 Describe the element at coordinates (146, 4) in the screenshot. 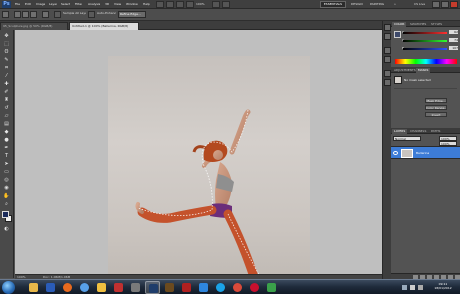

I see `menu-help: Help` at that location.